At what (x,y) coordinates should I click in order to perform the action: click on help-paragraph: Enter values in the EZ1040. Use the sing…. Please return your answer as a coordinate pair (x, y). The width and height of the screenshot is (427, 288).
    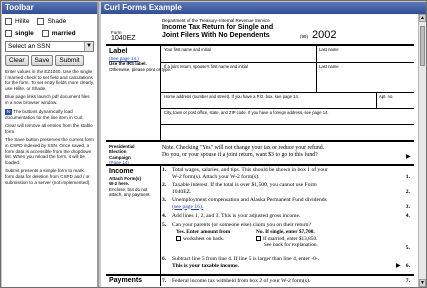
    Looking at the image, I should click on (49, 80).